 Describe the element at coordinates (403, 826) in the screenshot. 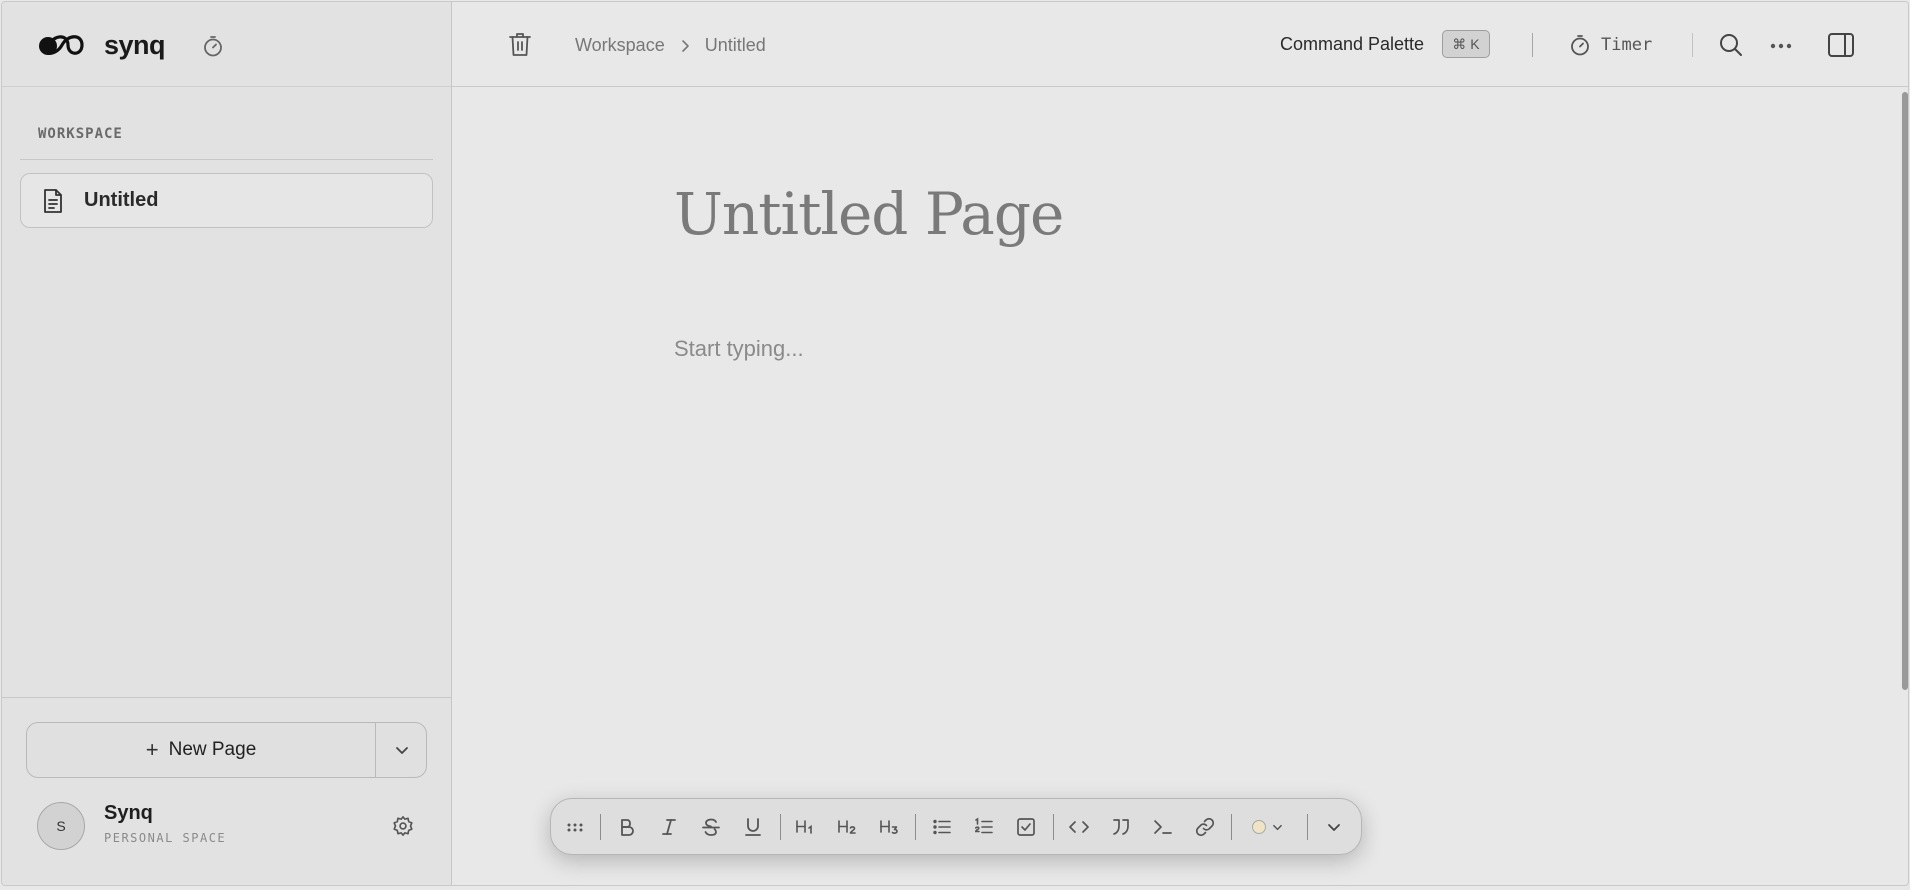

I see `gear-icon` at that location.